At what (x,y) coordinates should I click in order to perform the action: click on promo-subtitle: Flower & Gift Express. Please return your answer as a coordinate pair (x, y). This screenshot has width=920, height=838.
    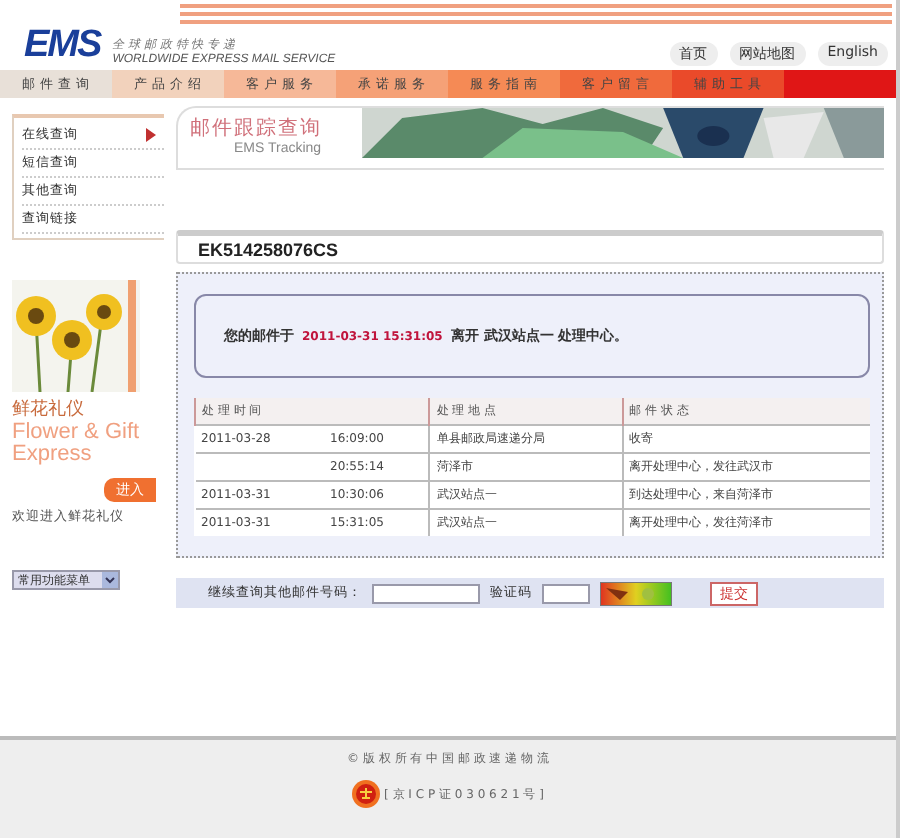
    Looking at the image, I should click on (77, 444).